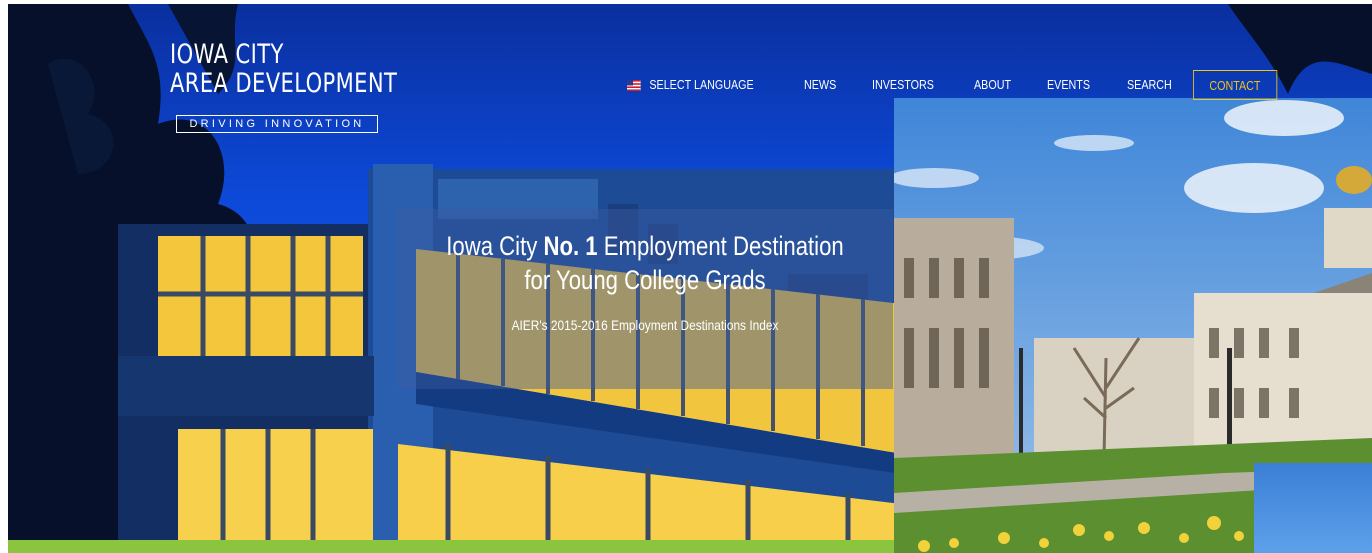  Describe the element at coordinates (820, 85) in the screenshot. I see `nav-news: NEWS` at that location.